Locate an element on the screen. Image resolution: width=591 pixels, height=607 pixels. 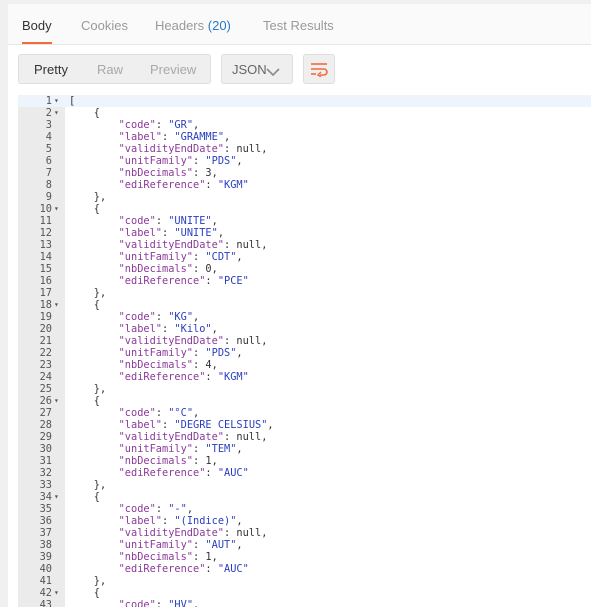
code-line: 12 "label": "UNITE", is located at coordinates (304, 233).